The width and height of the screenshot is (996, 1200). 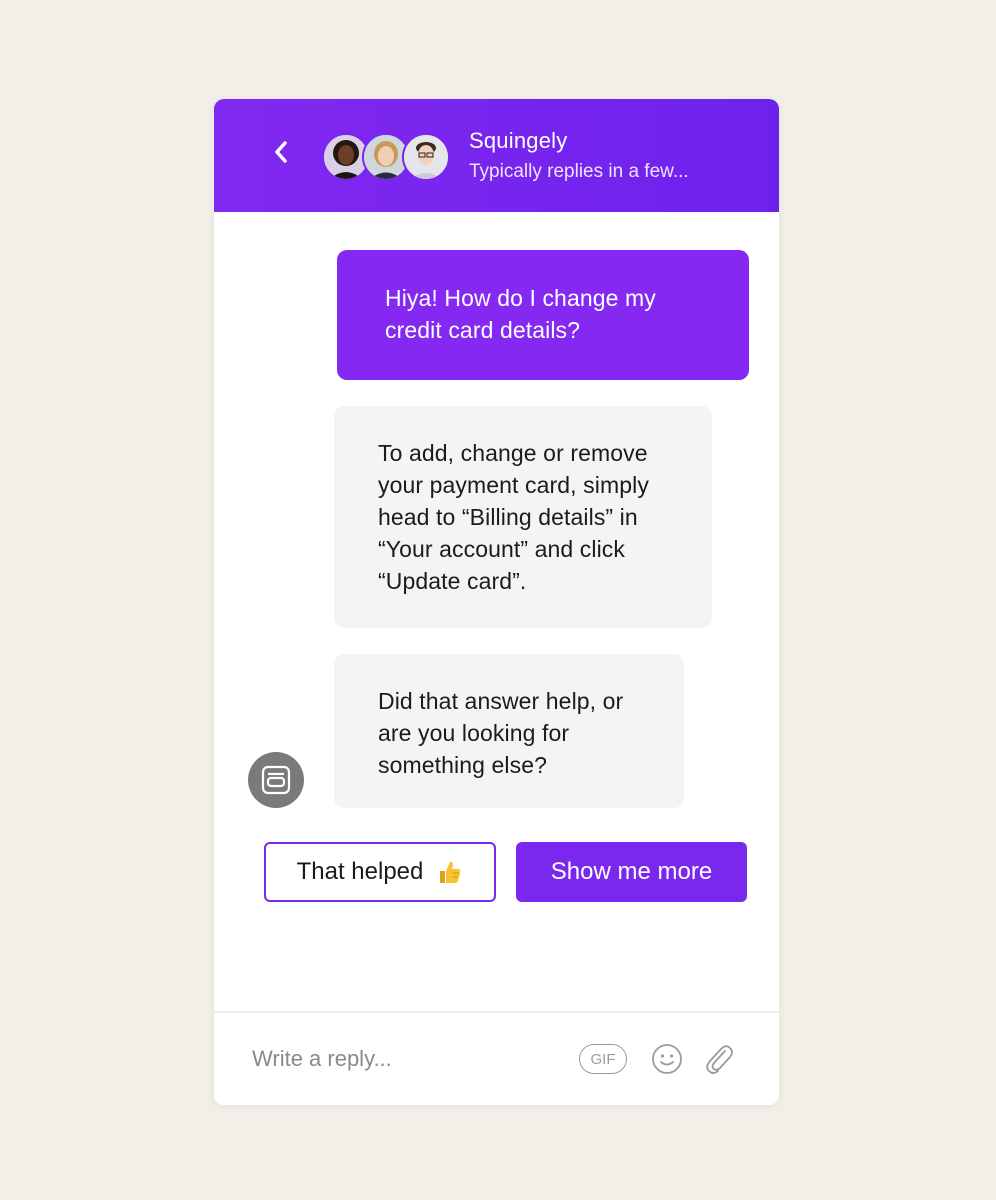 I want to click on reply-input, so click(x=402, y=1059).